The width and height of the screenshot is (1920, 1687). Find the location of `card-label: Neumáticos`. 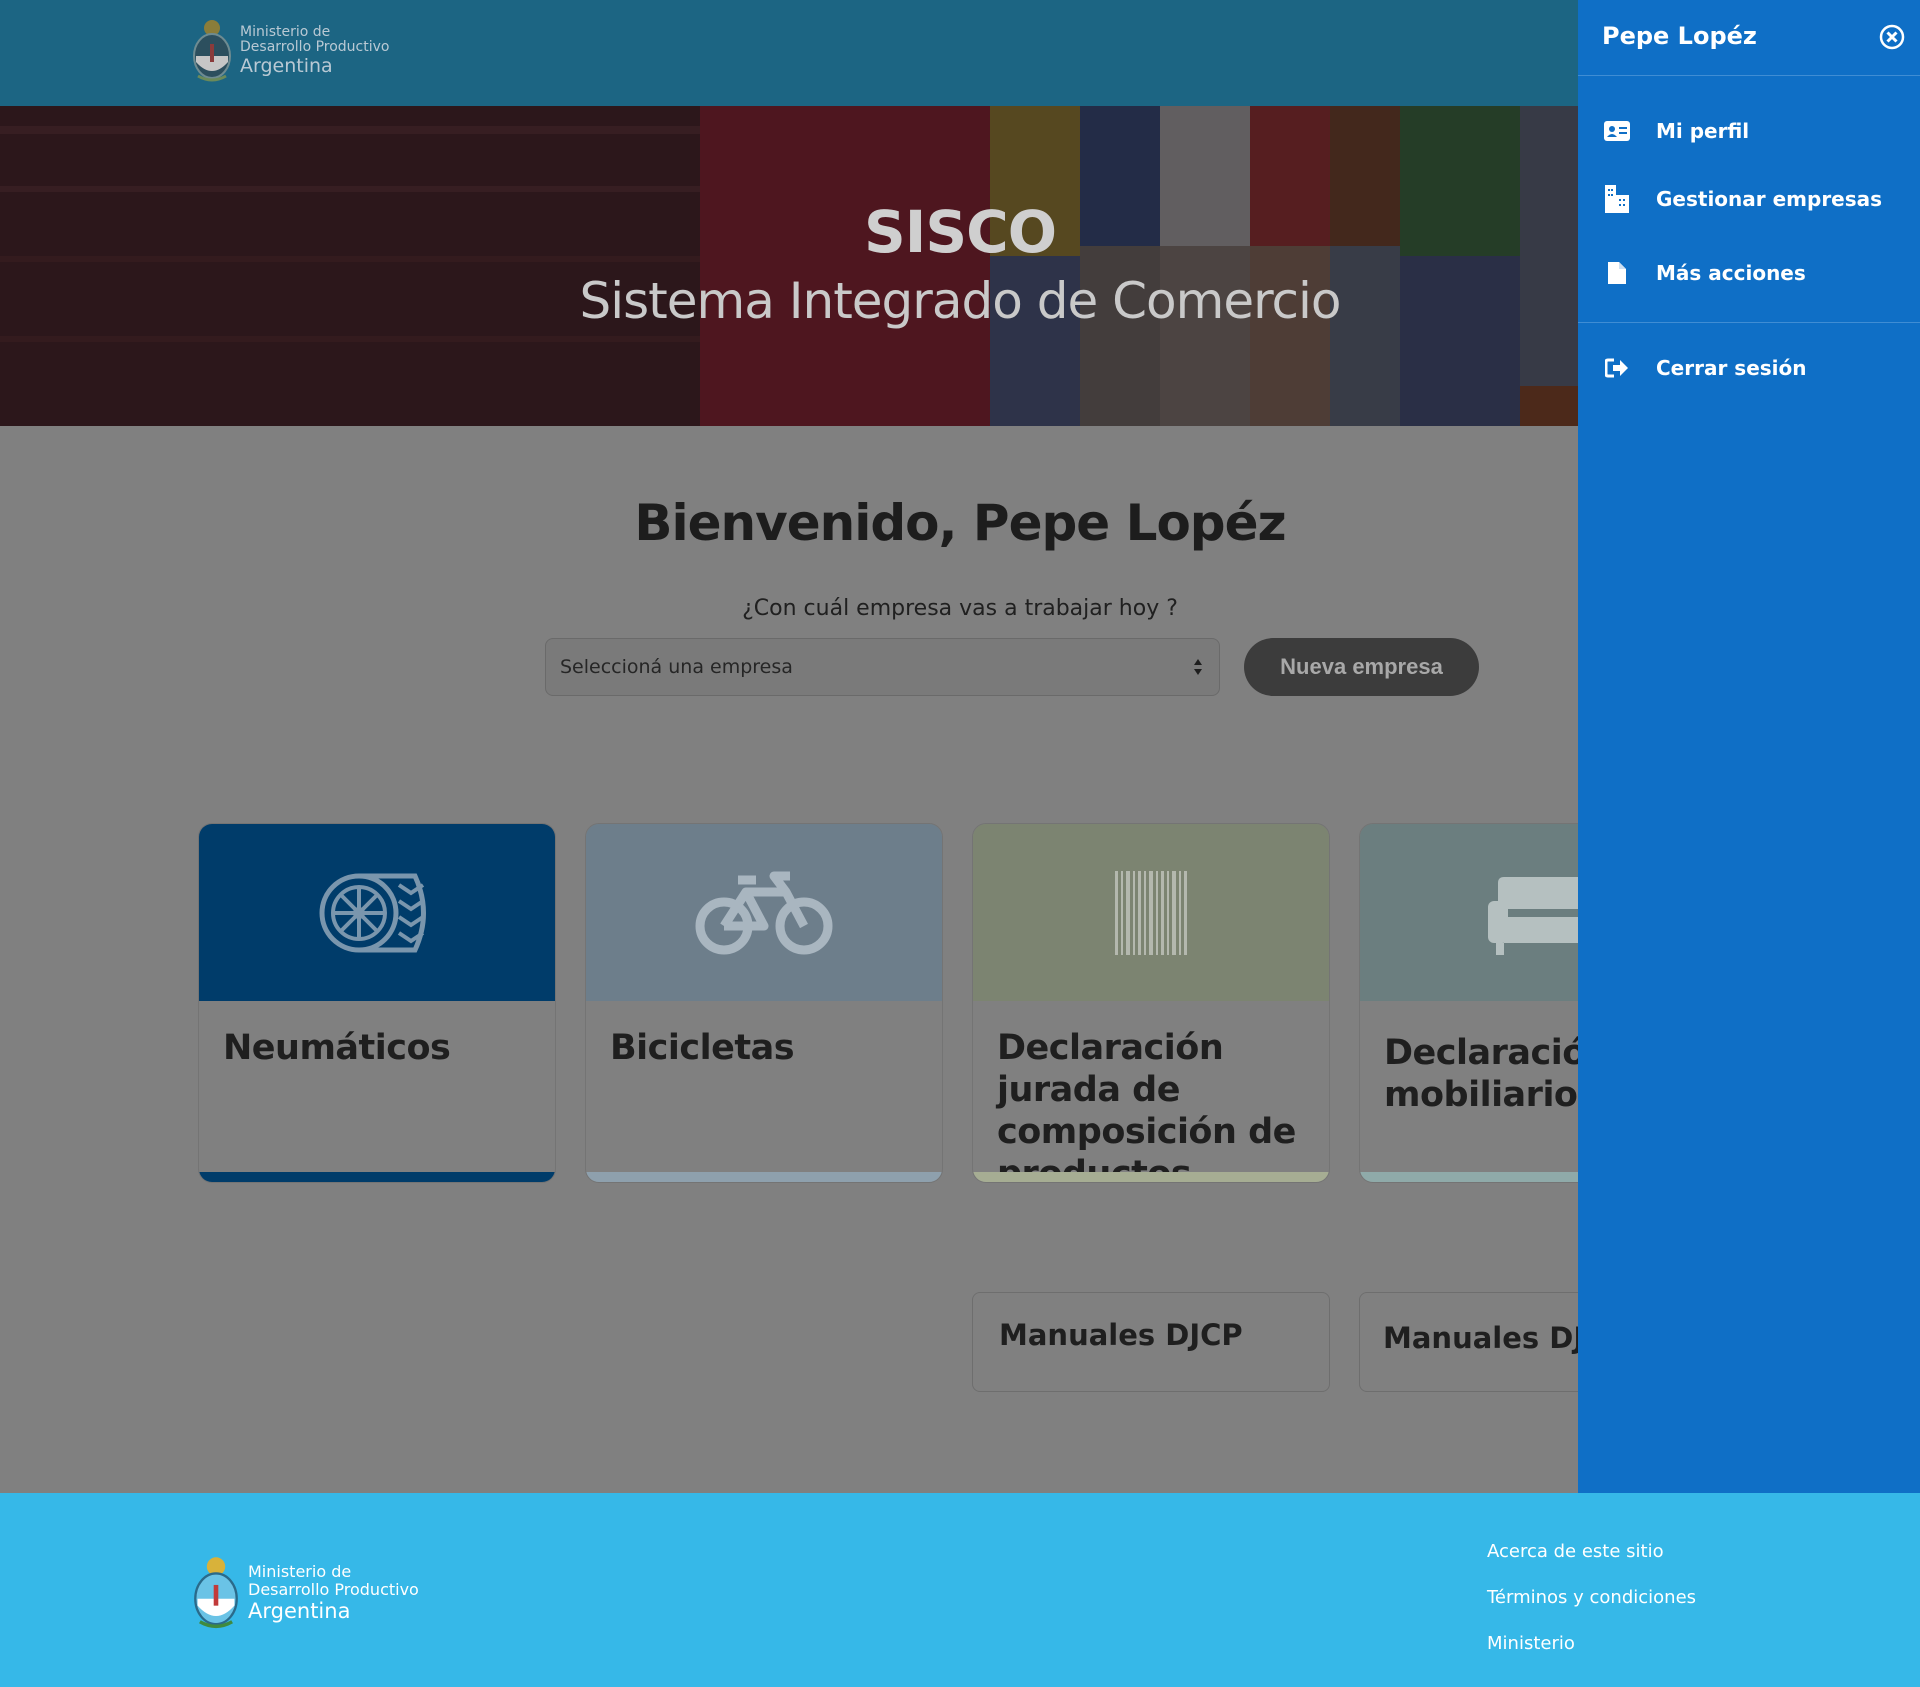

card-label: Neumáticos is located at coordinates (337, 1048).